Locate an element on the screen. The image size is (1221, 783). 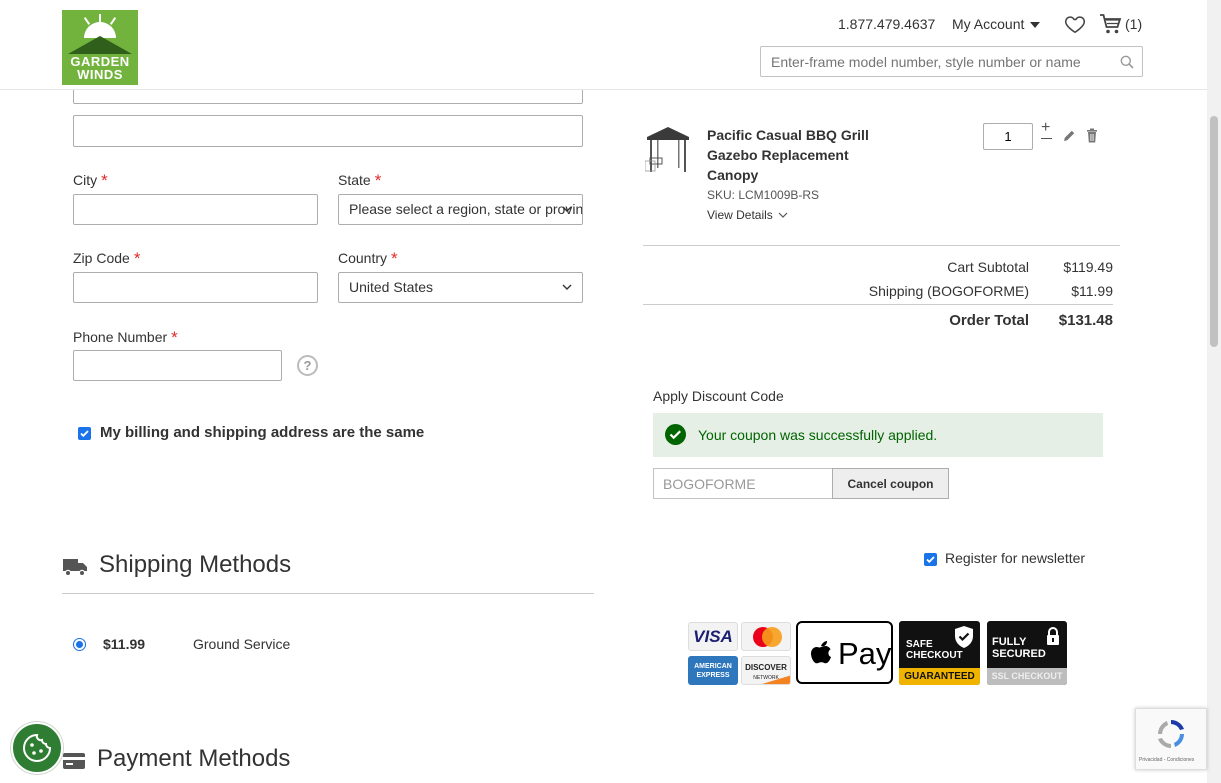
discover-text: DISCOVER is located at coordinates (766, 667).